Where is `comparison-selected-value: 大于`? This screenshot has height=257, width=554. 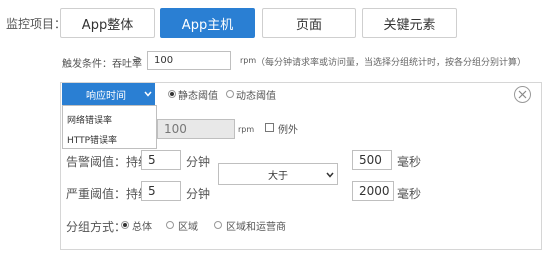 comparison-selected-value: 大于 is located at coordinates (278, 176).